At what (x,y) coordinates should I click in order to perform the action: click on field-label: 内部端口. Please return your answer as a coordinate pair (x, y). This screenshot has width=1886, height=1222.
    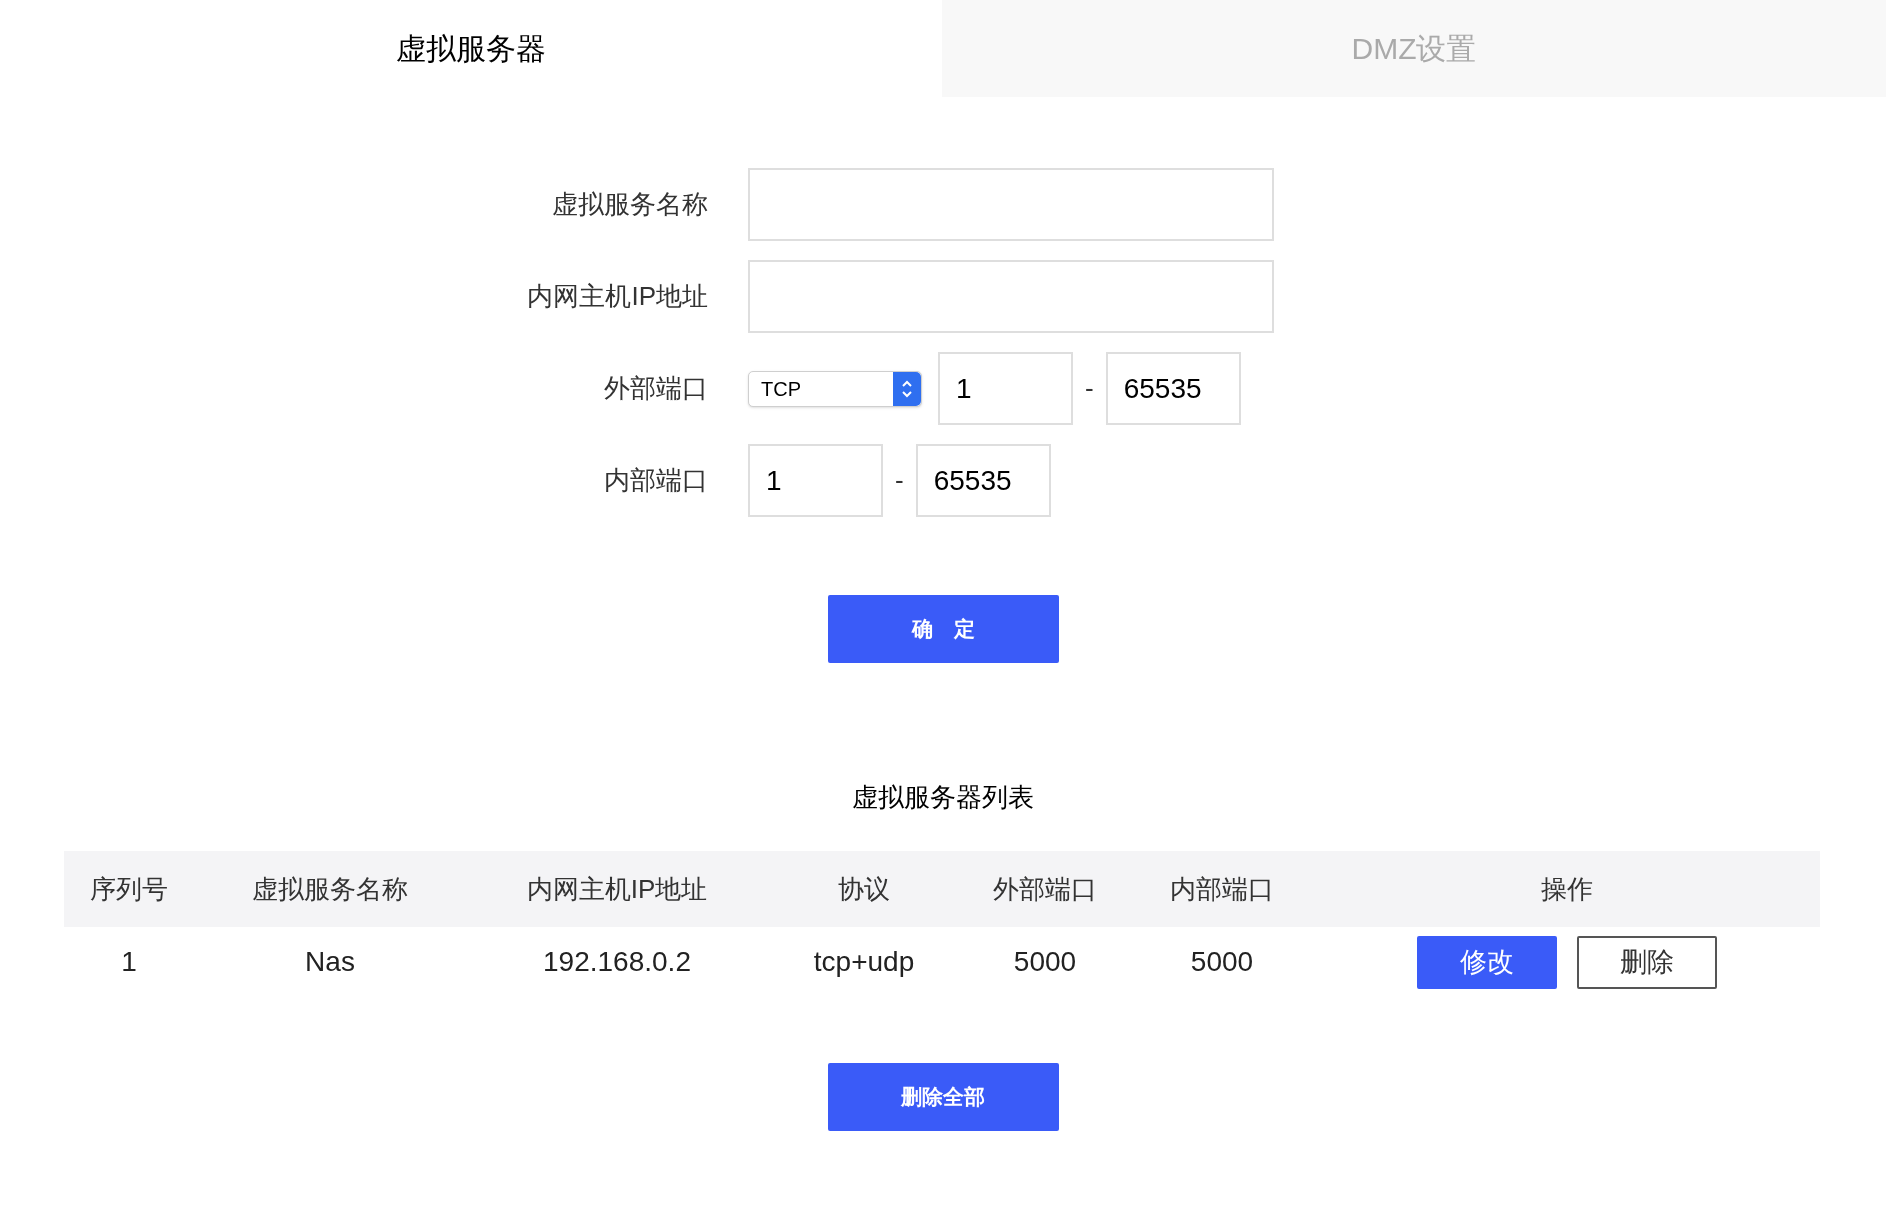
    Looking at the image, I should click on (656, 480).